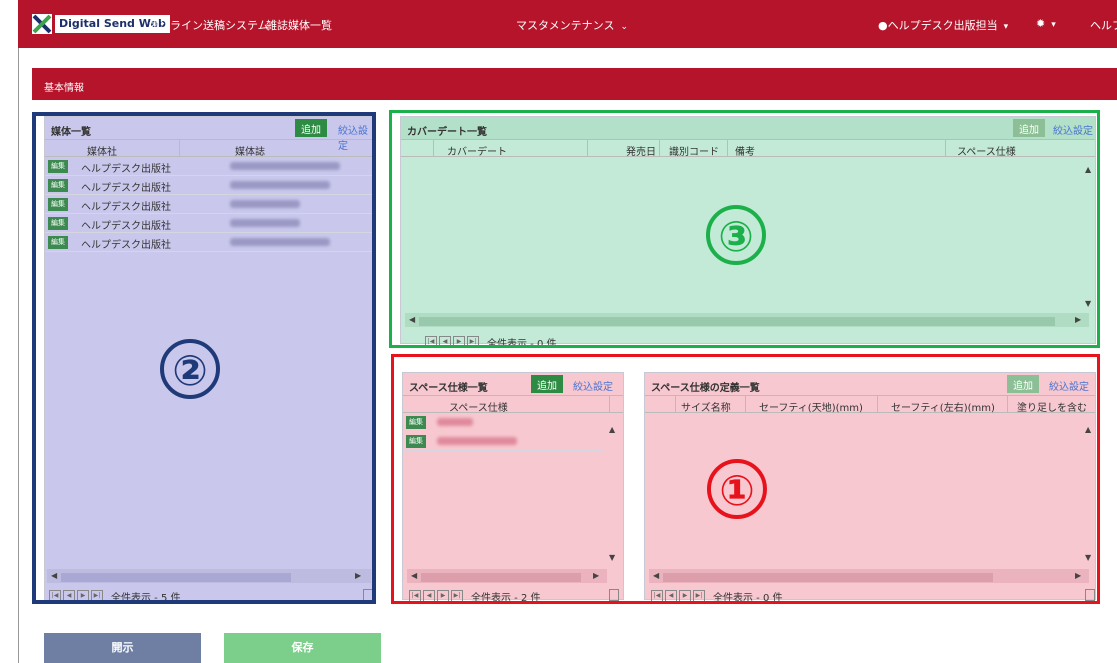 This screenshot has width=1117, height=663. Describe the element at coordinates (122, 648) in the screenshot. I see `open-button: 開示` at that location.